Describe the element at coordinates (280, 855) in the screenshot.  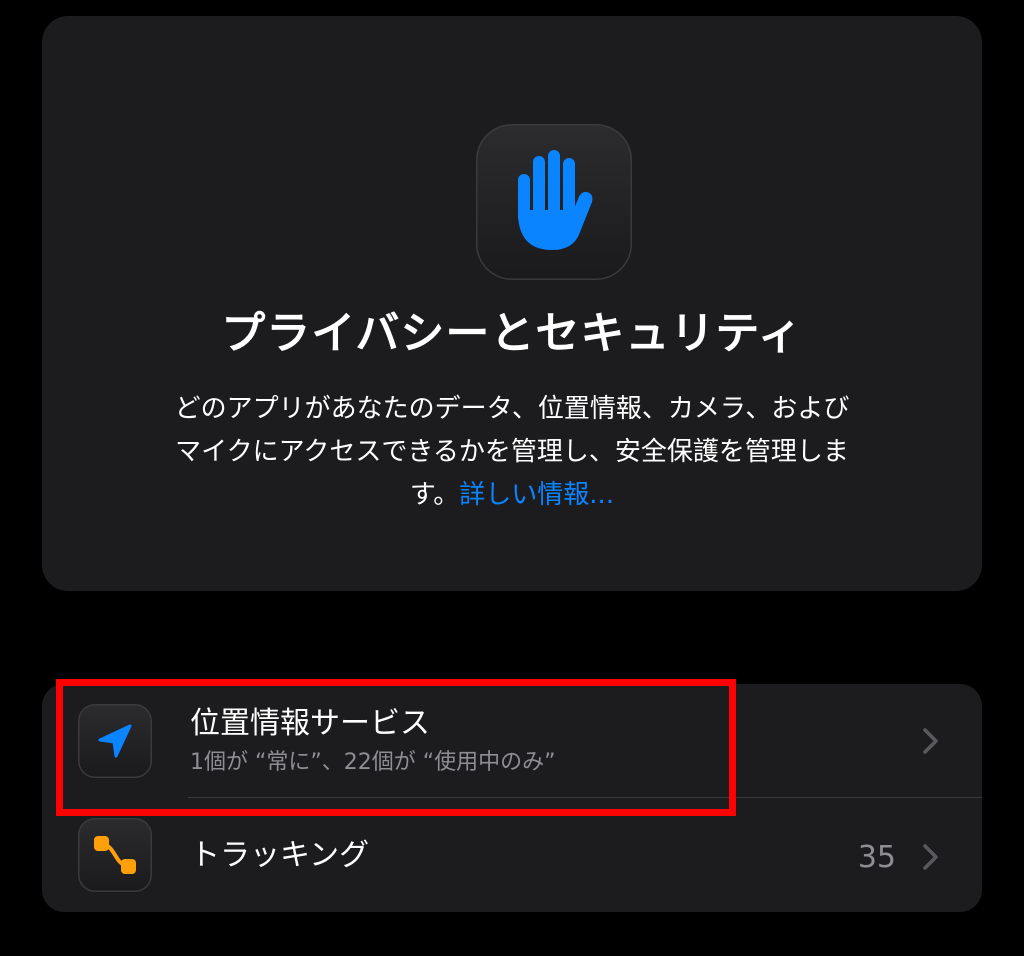
I see `tracking-title: トラッキング` at that location.